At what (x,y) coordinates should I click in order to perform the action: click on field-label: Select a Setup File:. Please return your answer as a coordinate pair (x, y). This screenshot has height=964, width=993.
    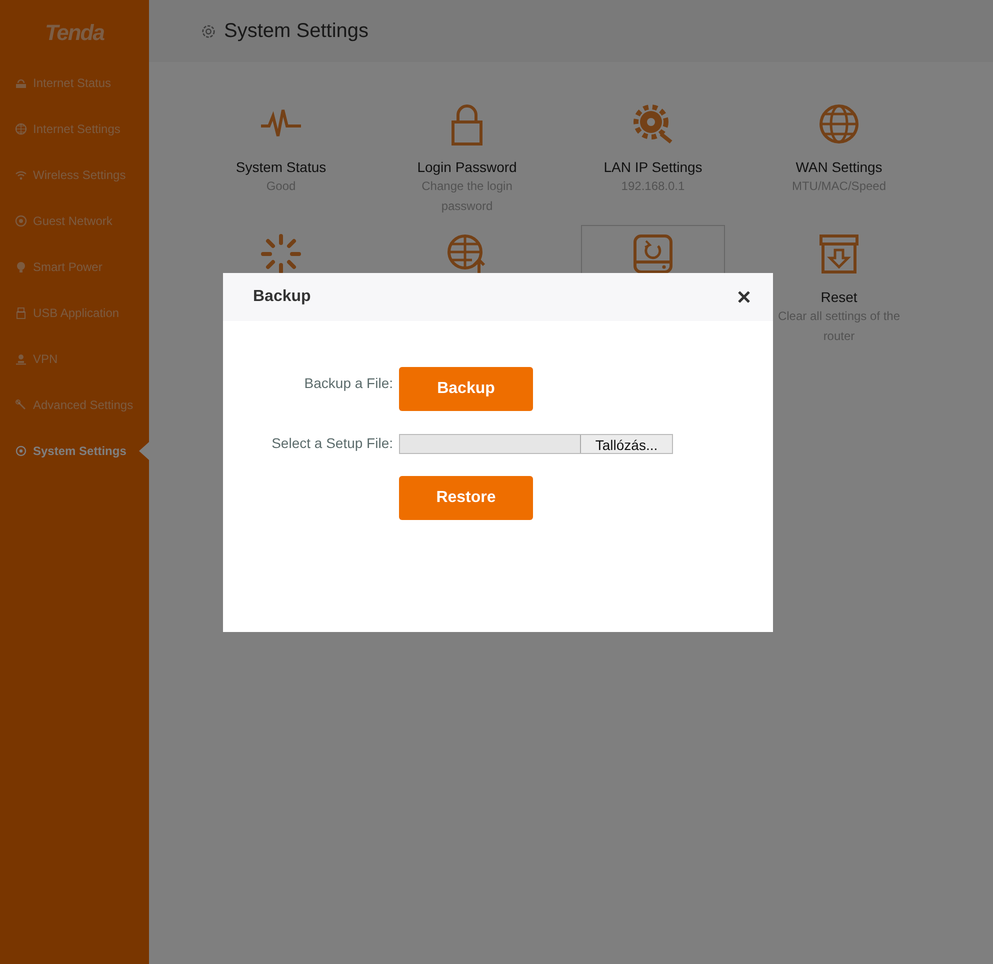
    Looking at the image, I should click on (332, 443).